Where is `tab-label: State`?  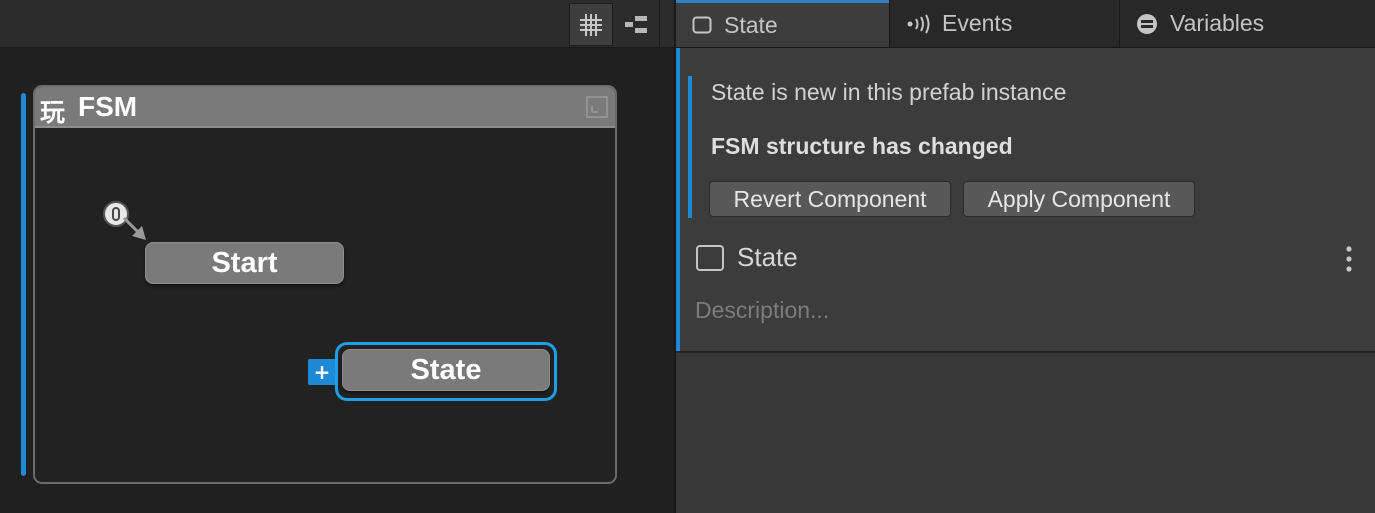 tab-label: State is located at coordinates (751, 24).